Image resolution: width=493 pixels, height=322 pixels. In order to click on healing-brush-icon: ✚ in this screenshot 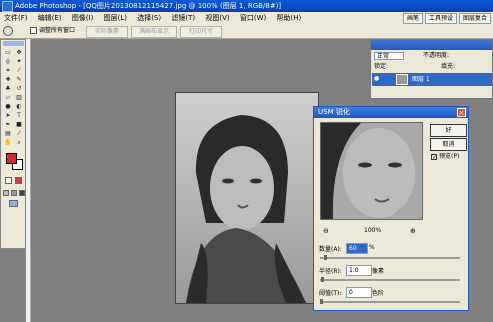, I will do `click(8, 79)`.